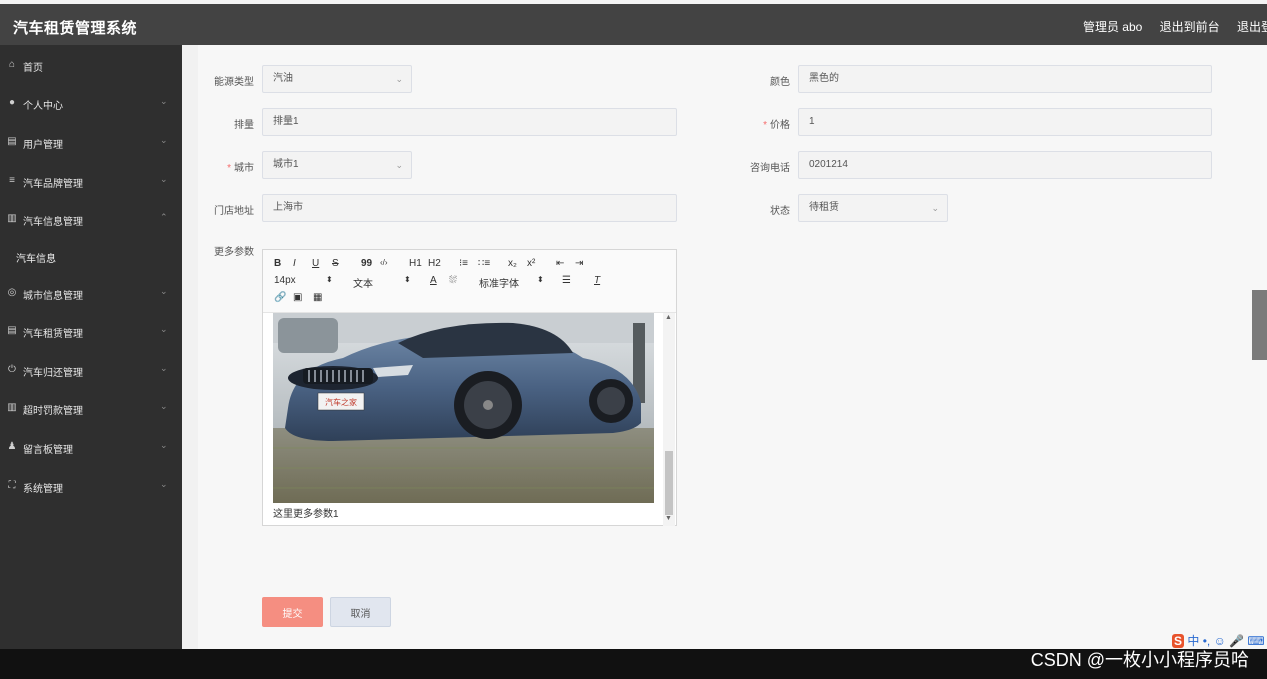 This screenshot has height=679, width=1267. Describe the element at coordinates (453, 280) in the screenshot. I see `background-color-icon: ⛆` at that location.